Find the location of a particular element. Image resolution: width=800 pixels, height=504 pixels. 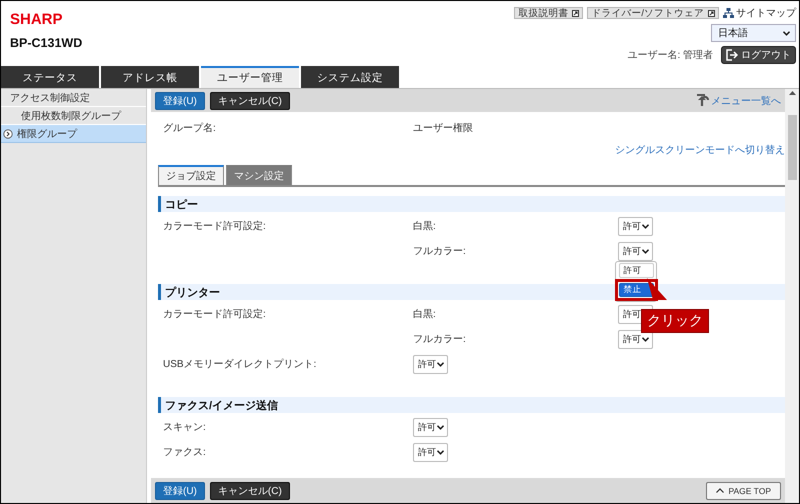

scrollbar is located at coordinates (792, 296).